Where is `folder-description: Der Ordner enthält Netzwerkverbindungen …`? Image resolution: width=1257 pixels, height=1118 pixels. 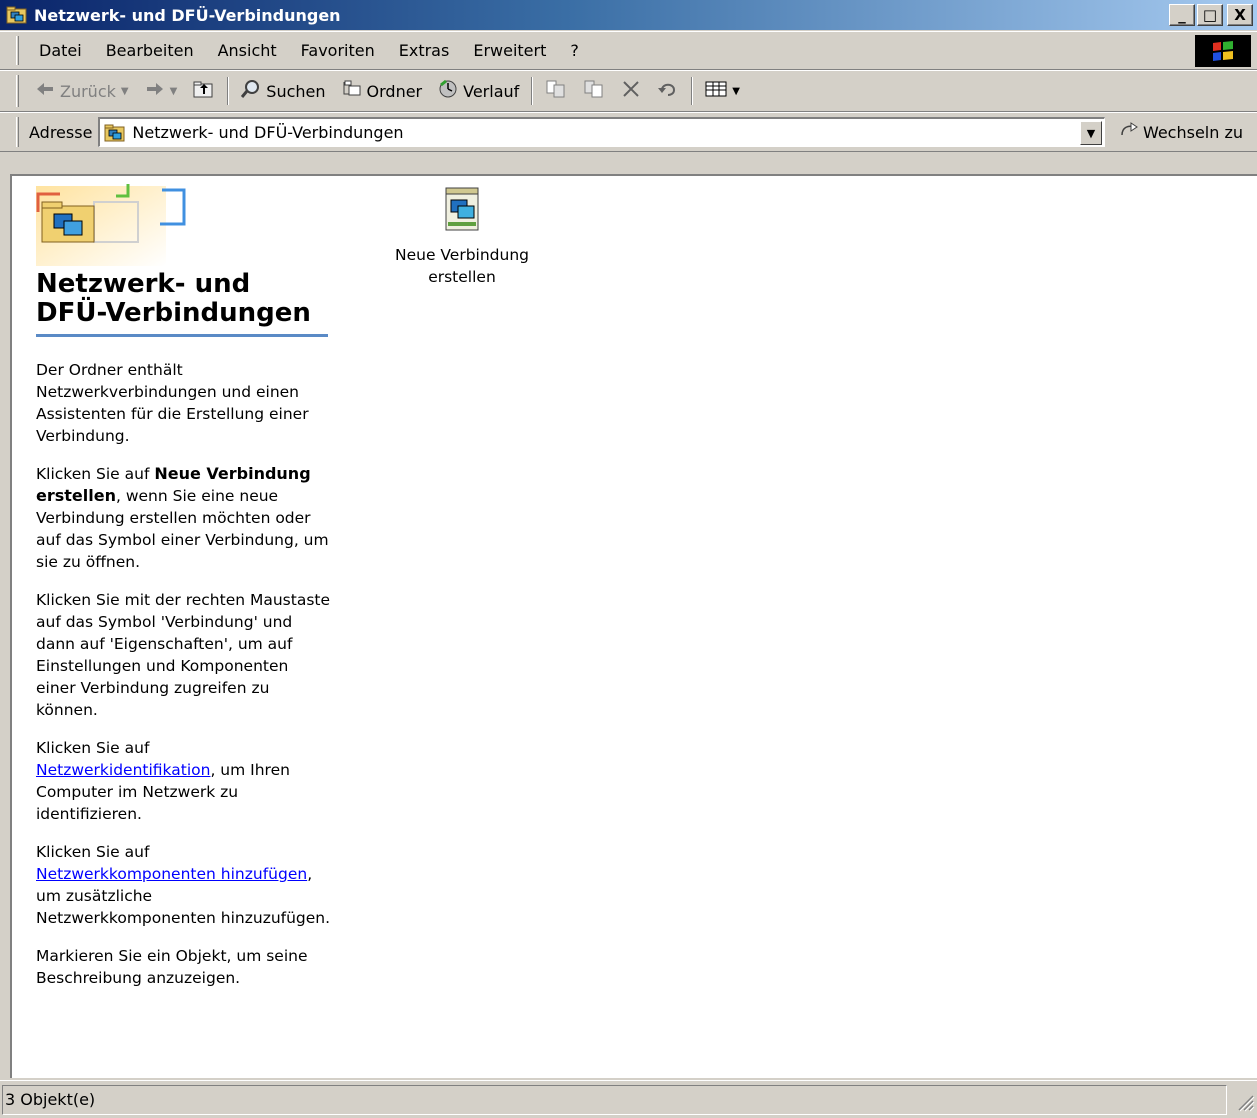
folder-description: Der Ordner enthält Netzwerkverbindungen … is located at coordinates (183, 674).